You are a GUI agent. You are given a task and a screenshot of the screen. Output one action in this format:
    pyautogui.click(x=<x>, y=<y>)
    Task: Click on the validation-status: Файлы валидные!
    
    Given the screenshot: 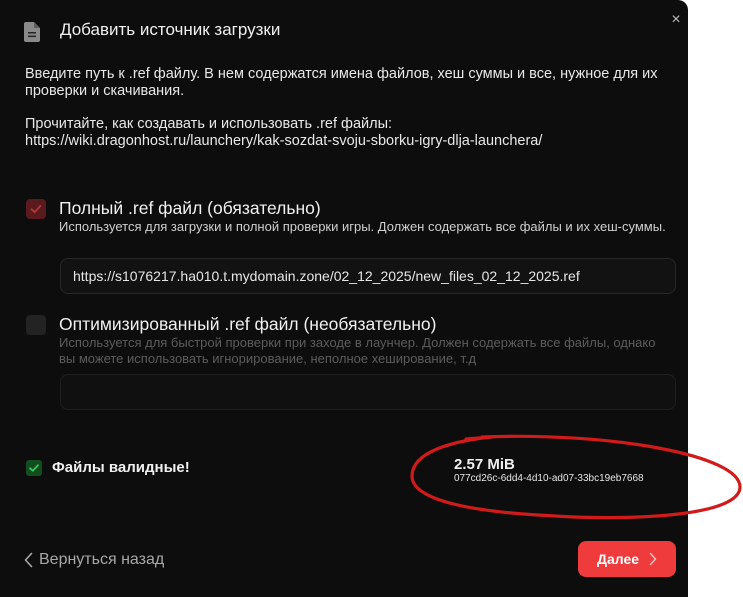 What is the action you would take?
    pyautogui.click(x=121, y=467)
    